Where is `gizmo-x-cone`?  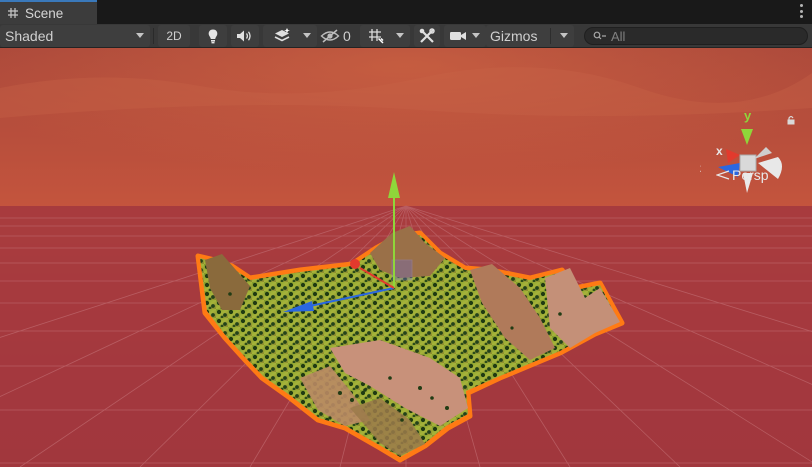 gizmo-x-cone is located at coordinates (733, 156).